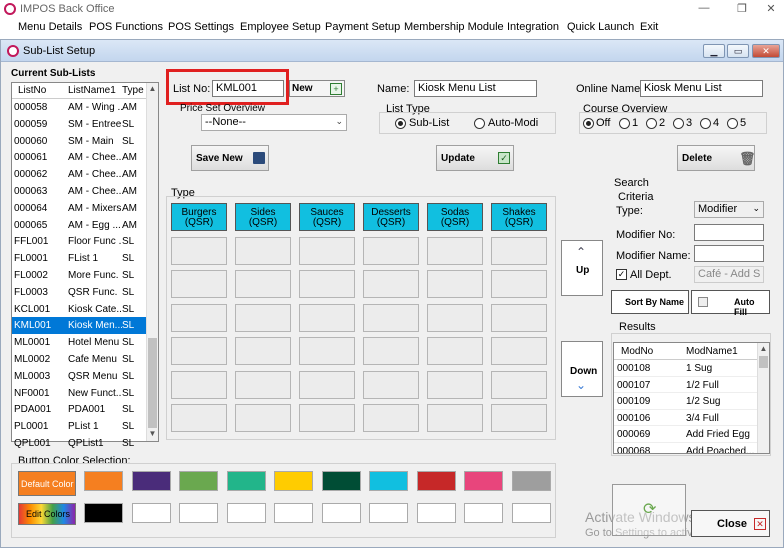 This screenshot has width=784, height=548. I want to click on radio-auto-modi, so click(479, 123).